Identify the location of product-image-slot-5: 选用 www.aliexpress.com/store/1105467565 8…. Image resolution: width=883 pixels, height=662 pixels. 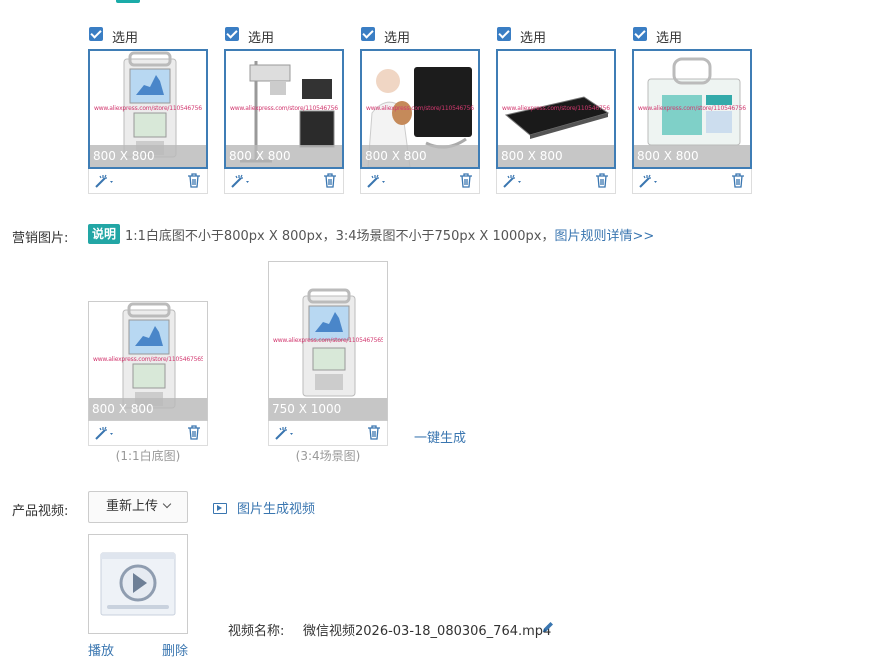
(692, 109).